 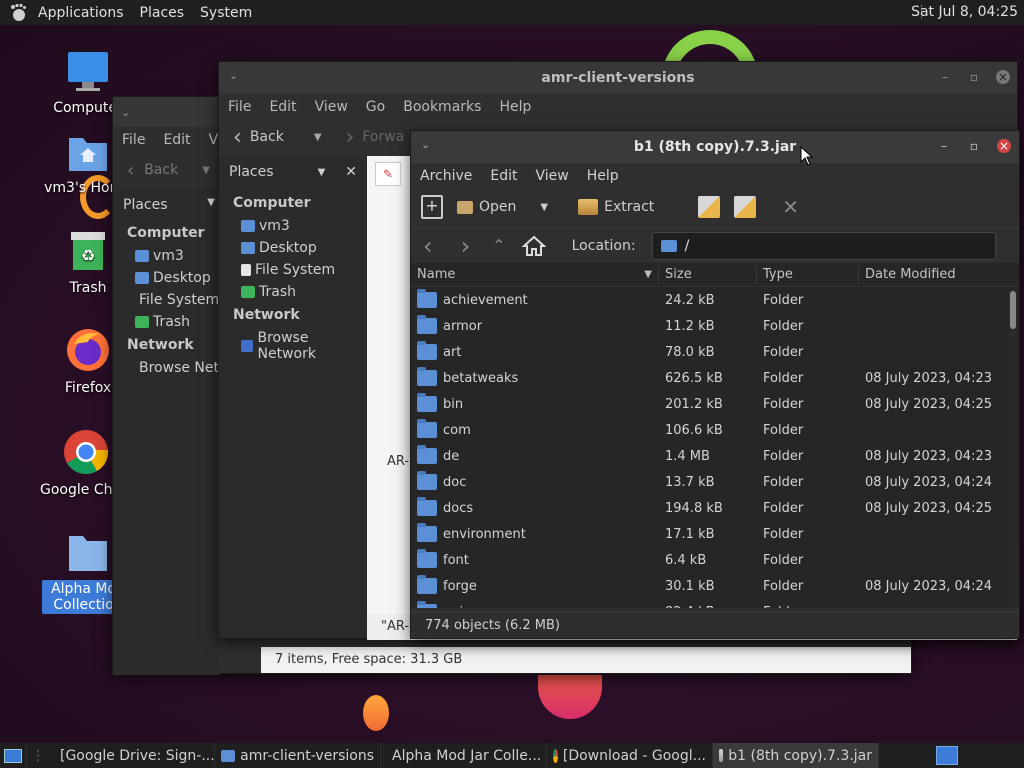 I want to click on menu-go: Go, so click(x=375, y=107).